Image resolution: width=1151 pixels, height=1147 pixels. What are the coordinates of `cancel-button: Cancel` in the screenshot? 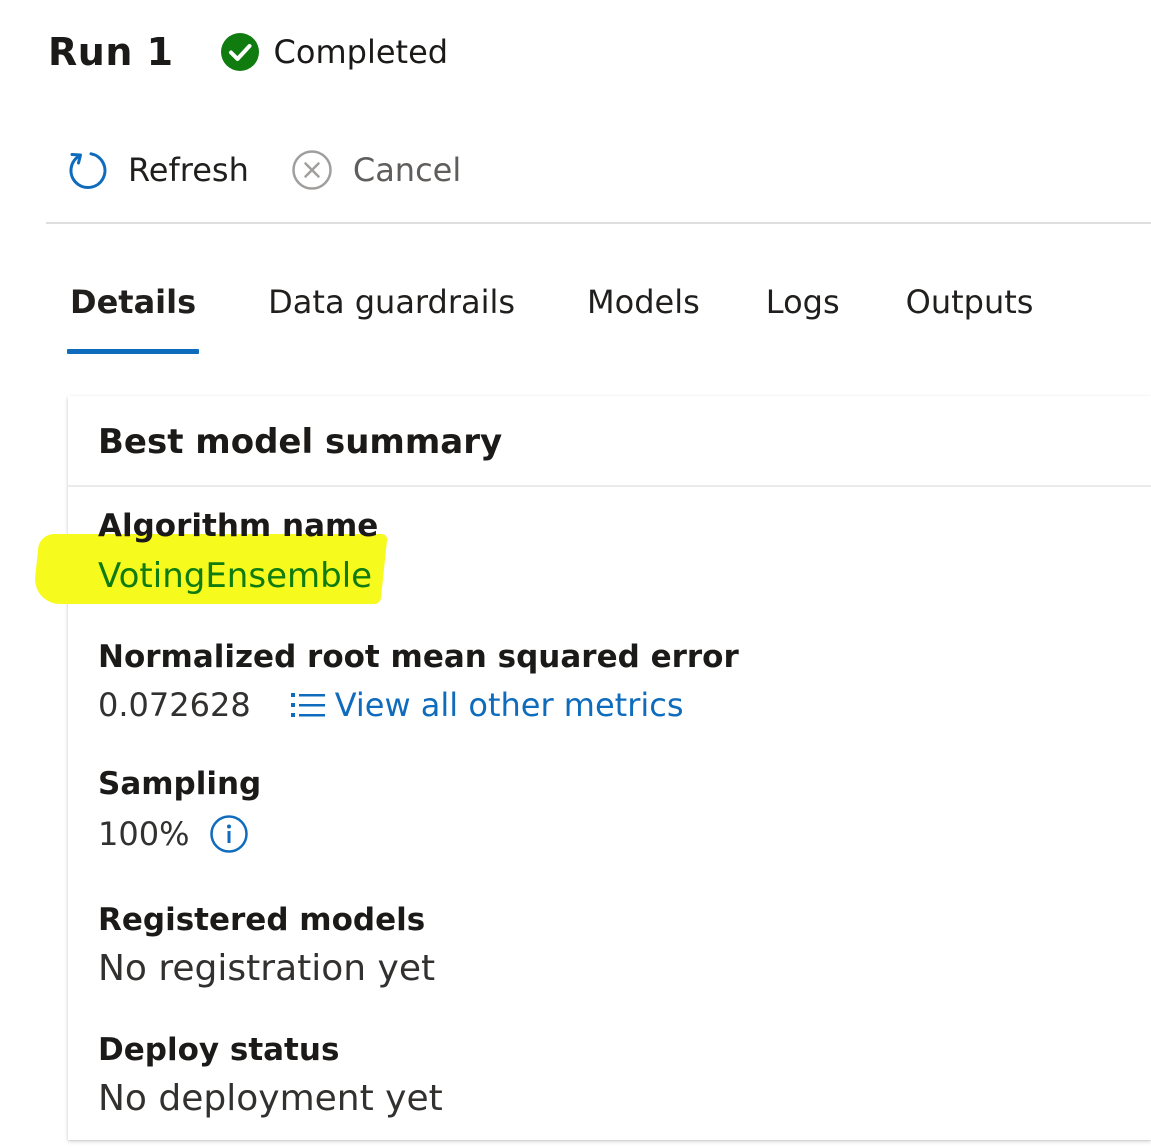 It's located at (376, 170).